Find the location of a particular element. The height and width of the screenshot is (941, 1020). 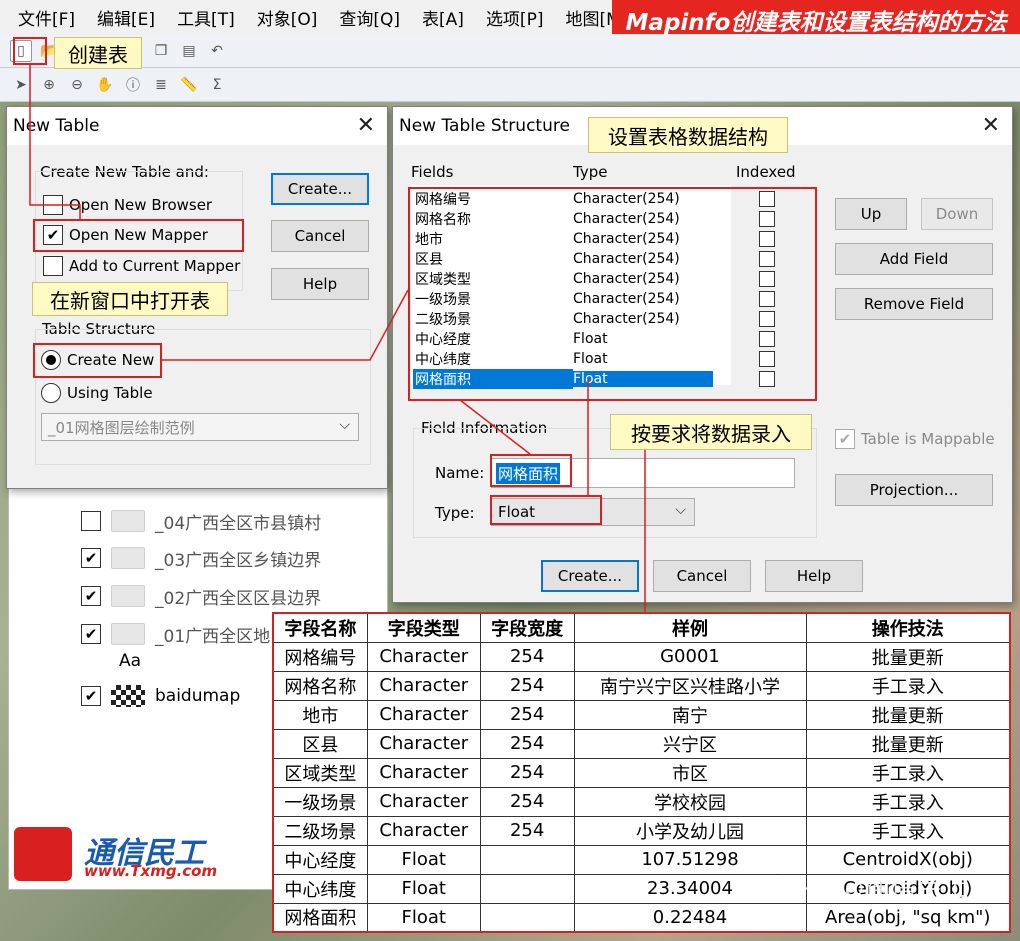

layer-name: baidumap is located at coordinates (198, 696).